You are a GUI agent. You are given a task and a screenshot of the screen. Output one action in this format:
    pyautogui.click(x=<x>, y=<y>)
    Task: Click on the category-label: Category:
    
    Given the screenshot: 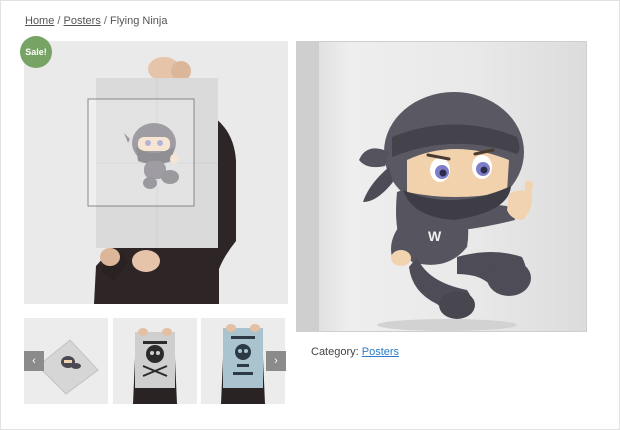 What is the action you would take?
    pyautogui.click(x=335, y=352)
    